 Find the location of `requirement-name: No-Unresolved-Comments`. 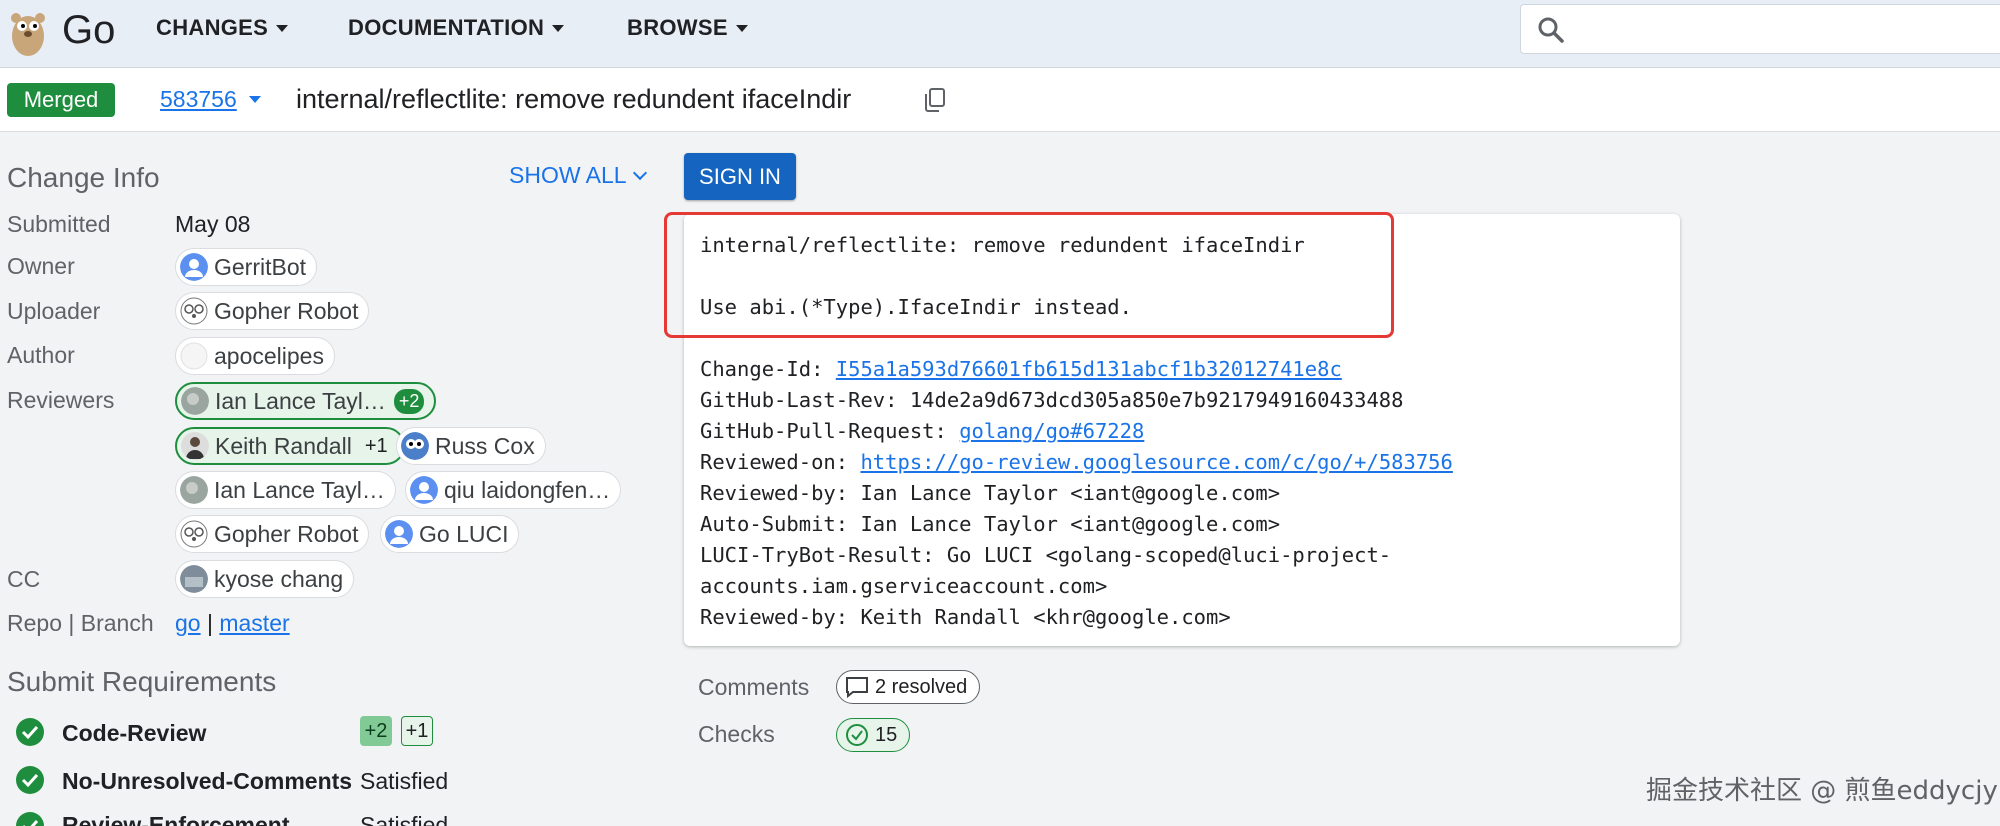

requirement-name: No-Unresolved-Comments is located at coordinates (207, 781).